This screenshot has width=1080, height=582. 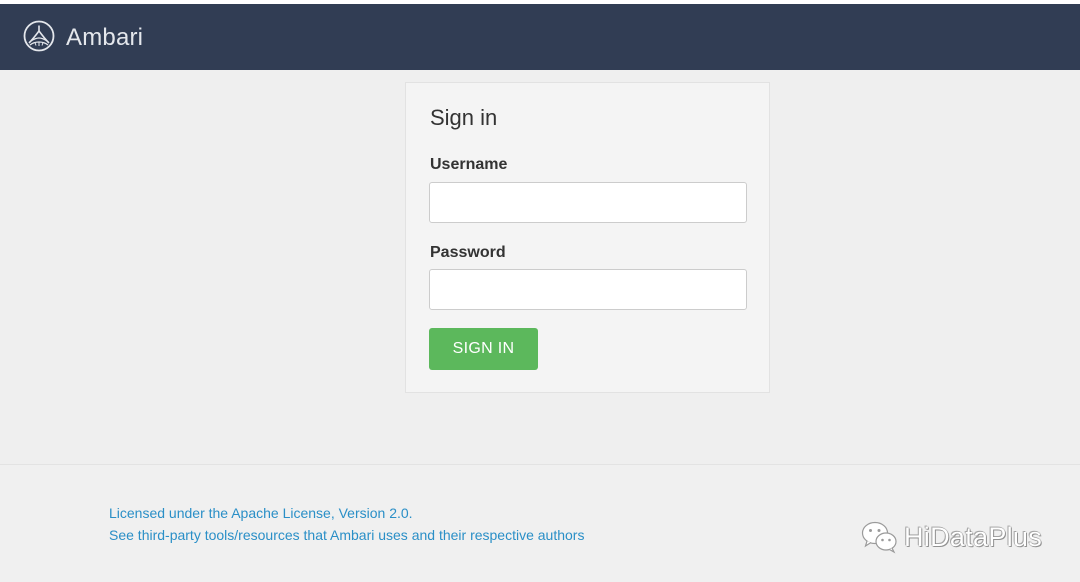 What do you see at coordinates (104, 38) in the screenshot?
I see `app-brand-name: Ambari` at bounding box center [104, 38].